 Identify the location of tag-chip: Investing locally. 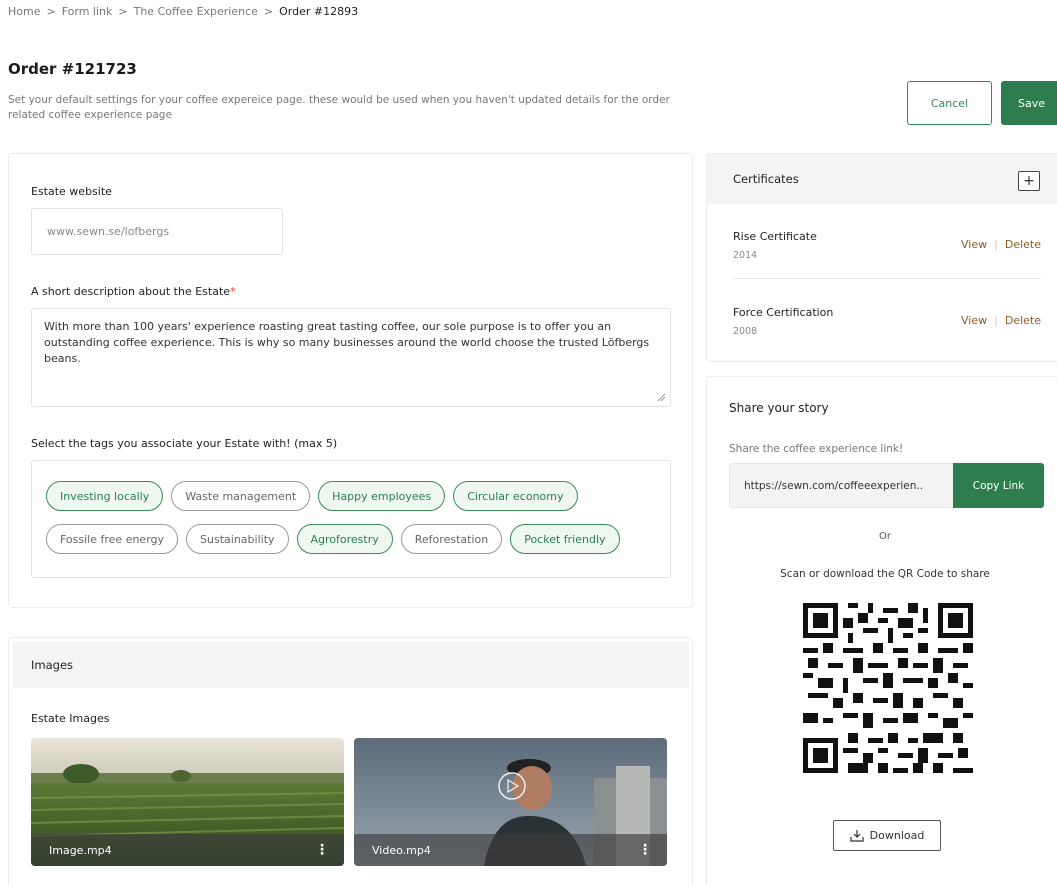
(105, 496).